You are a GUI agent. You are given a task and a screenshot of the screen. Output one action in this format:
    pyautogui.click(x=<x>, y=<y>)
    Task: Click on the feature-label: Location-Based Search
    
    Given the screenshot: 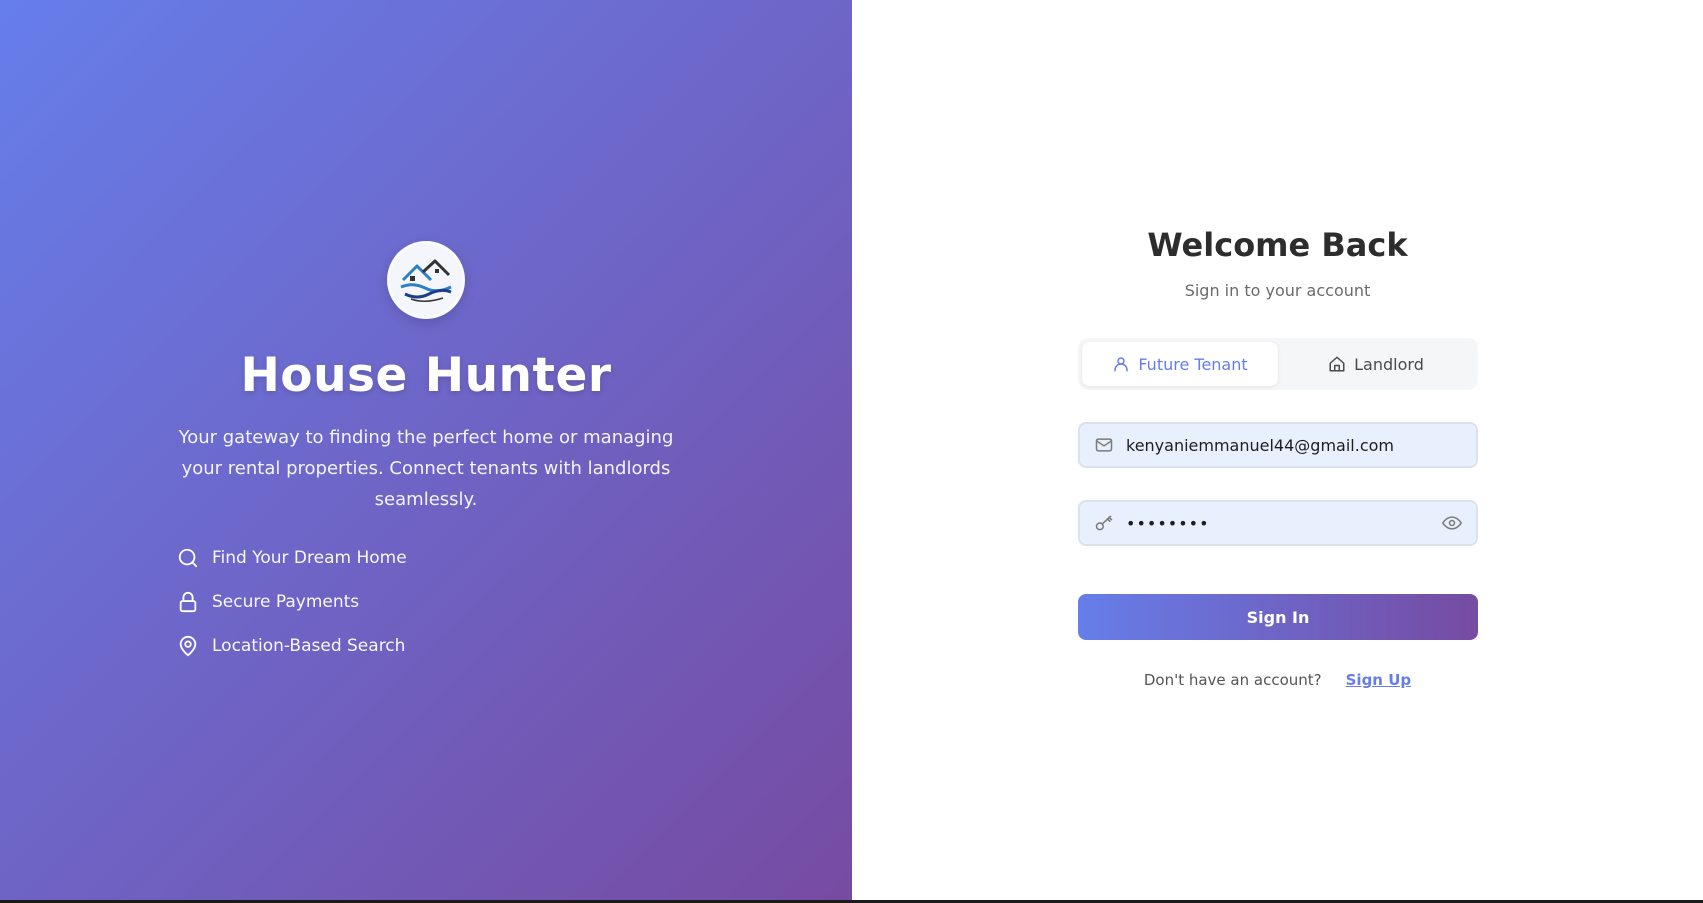 What is the action you would take?
    pyautogui.click(x=309, y=646)
    